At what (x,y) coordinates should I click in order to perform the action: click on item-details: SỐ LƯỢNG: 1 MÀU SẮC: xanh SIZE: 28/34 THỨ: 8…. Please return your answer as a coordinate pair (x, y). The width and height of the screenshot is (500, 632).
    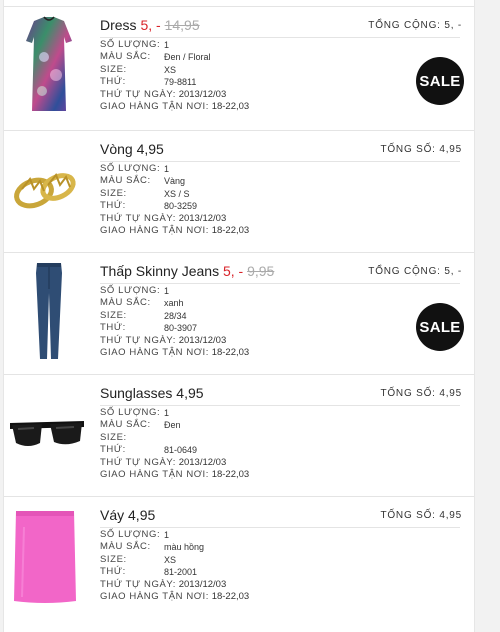
    Looking at the image, I should click on (174, 322).